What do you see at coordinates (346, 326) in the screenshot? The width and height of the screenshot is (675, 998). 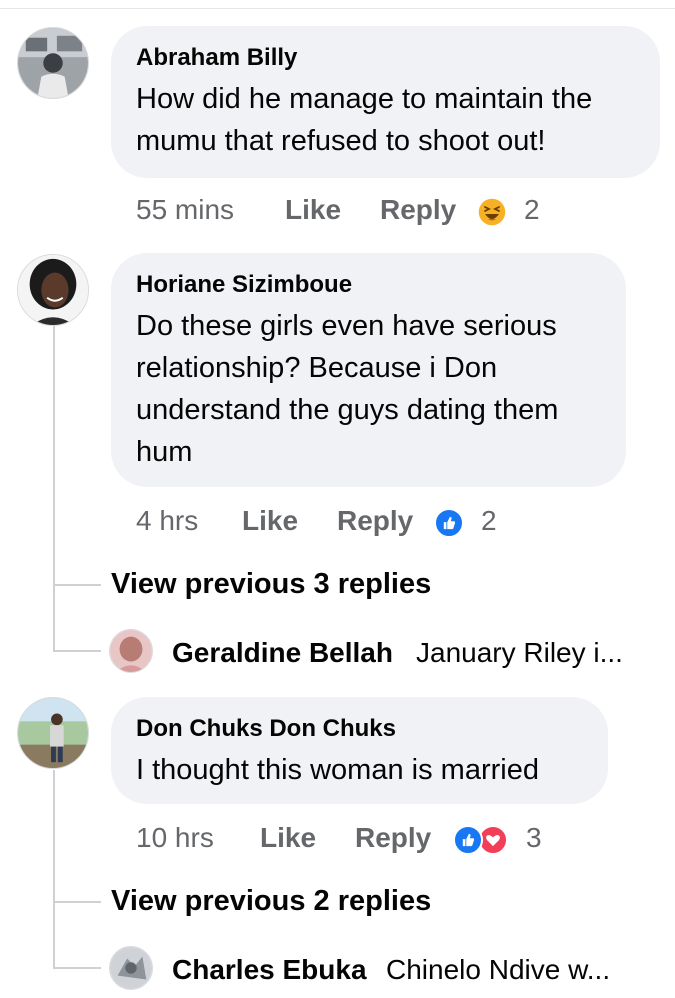 I see `comment-text-line: Do these girls even have serious` at bounding box center [346, 326].